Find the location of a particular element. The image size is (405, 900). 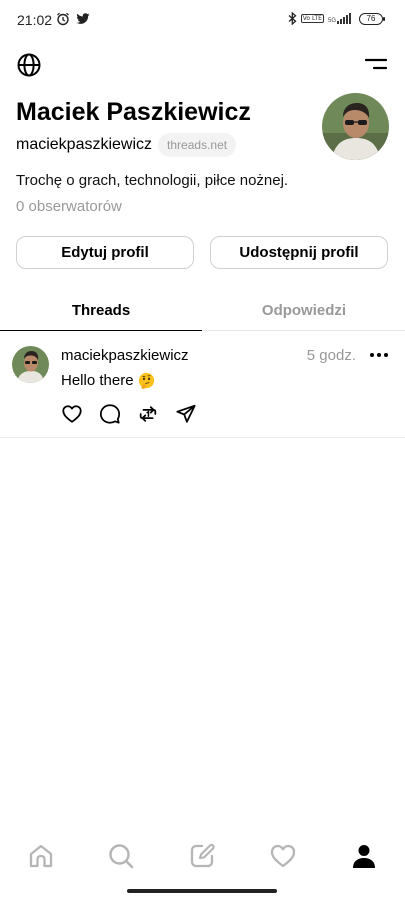

thinking-face-emoji is located at coordinates (146, 380).